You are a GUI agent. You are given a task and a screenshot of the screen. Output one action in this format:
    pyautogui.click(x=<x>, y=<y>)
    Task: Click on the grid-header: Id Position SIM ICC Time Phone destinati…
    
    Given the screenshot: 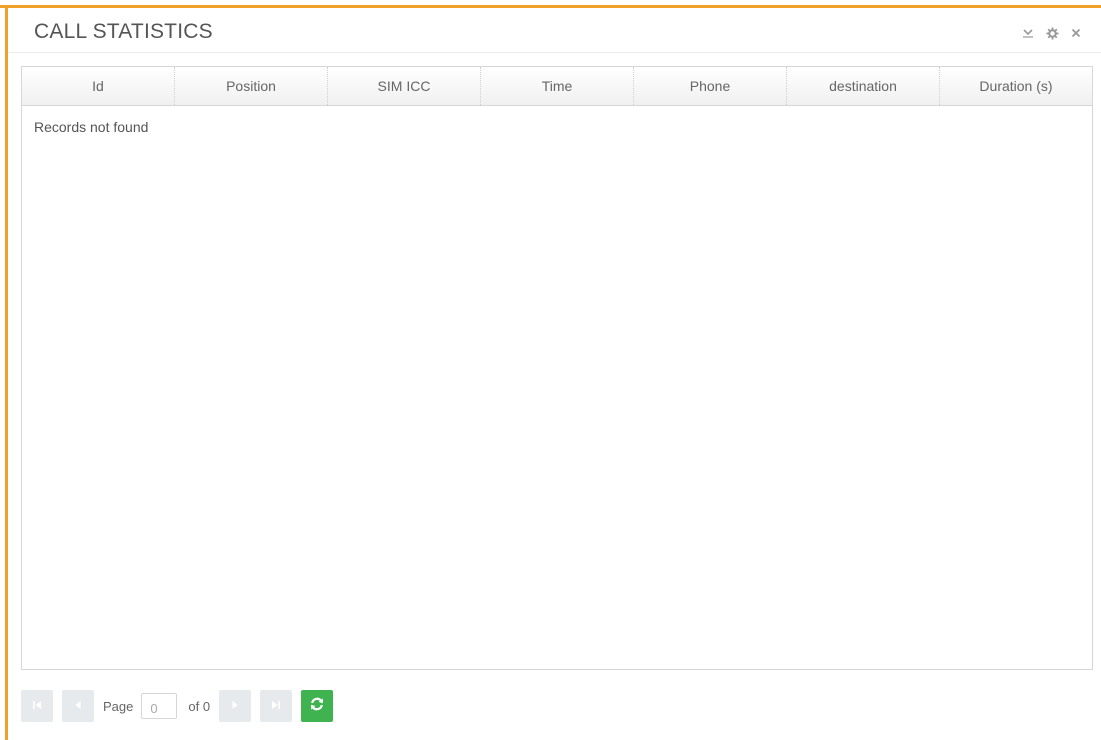 What is the action you would take?
    pyautogui.click(x=557, y=86)
    